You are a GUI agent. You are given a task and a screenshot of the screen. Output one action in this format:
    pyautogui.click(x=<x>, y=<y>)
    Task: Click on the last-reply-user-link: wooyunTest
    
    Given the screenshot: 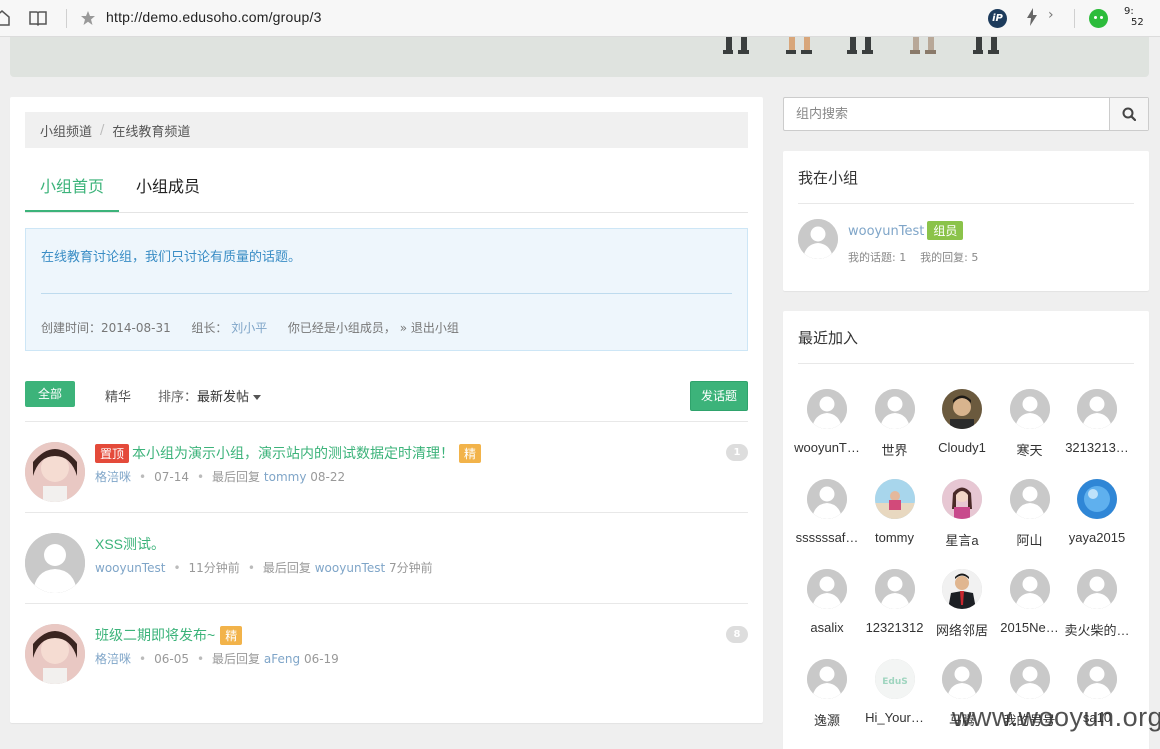 What is the action you would take?
    pyautogui.click(x=350, y=568)
    